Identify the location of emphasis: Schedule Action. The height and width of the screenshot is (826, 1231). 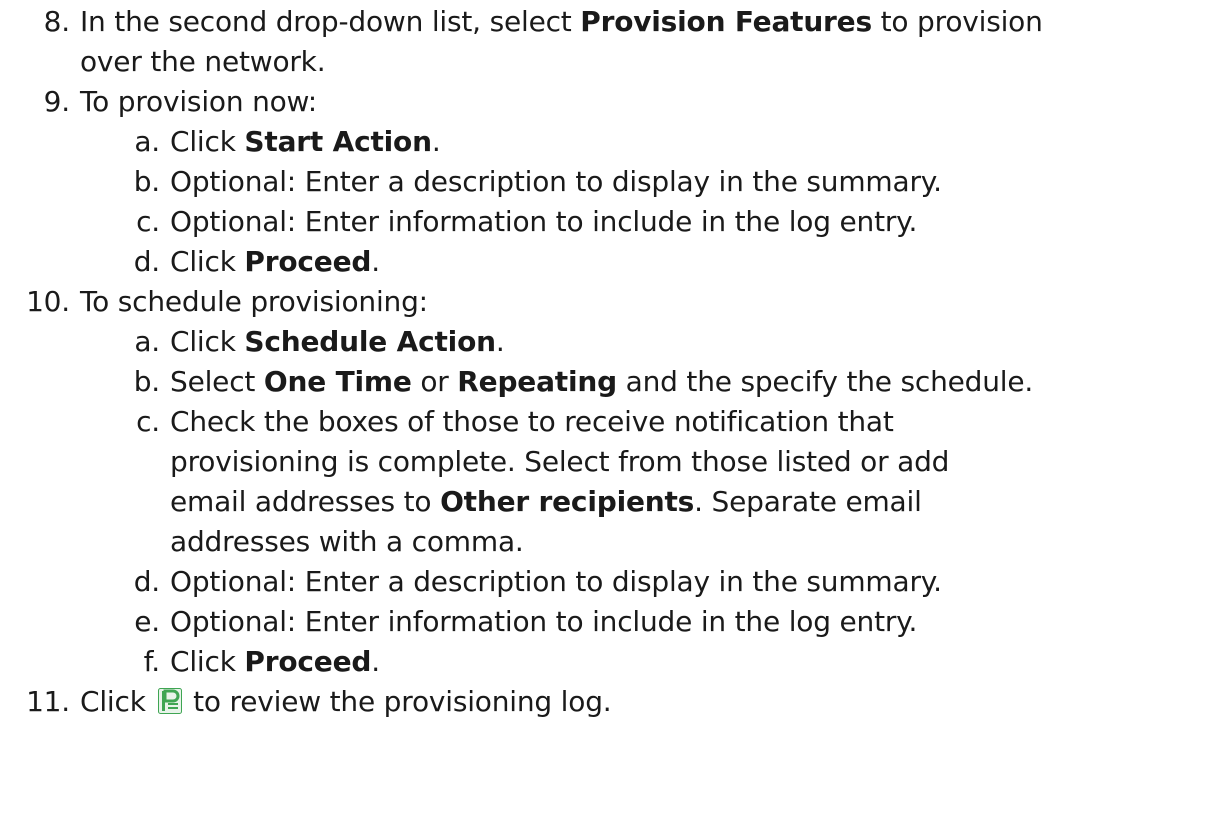
(370, 341).